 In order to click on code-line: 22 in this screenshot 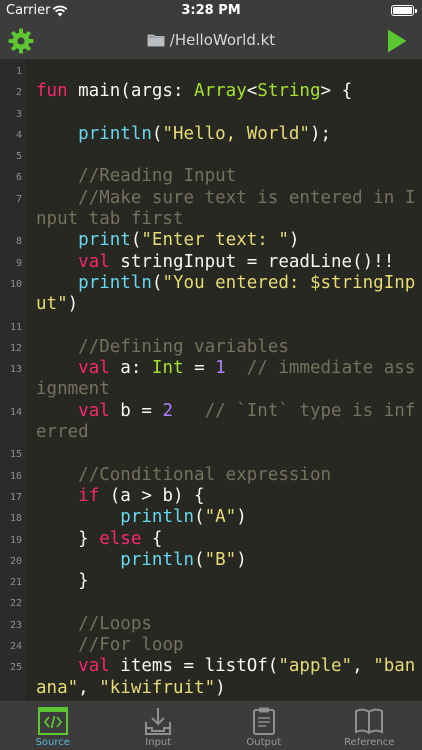, I will do `click(215, 602)`.